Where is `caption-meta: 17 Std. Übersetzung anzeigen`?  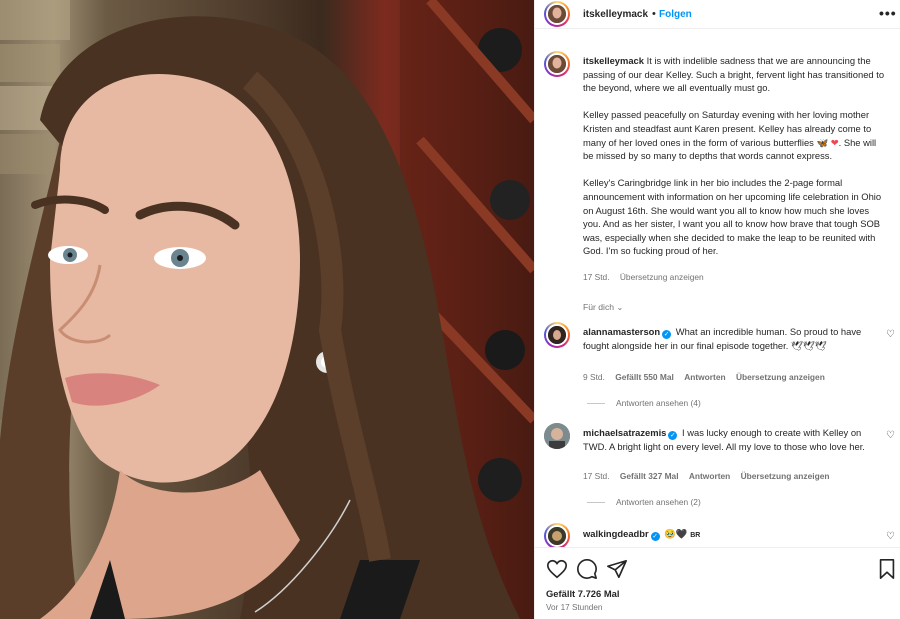 caption-meta: 17 Std. Übersetzung anzeigen is located at coordinates (647, 277).